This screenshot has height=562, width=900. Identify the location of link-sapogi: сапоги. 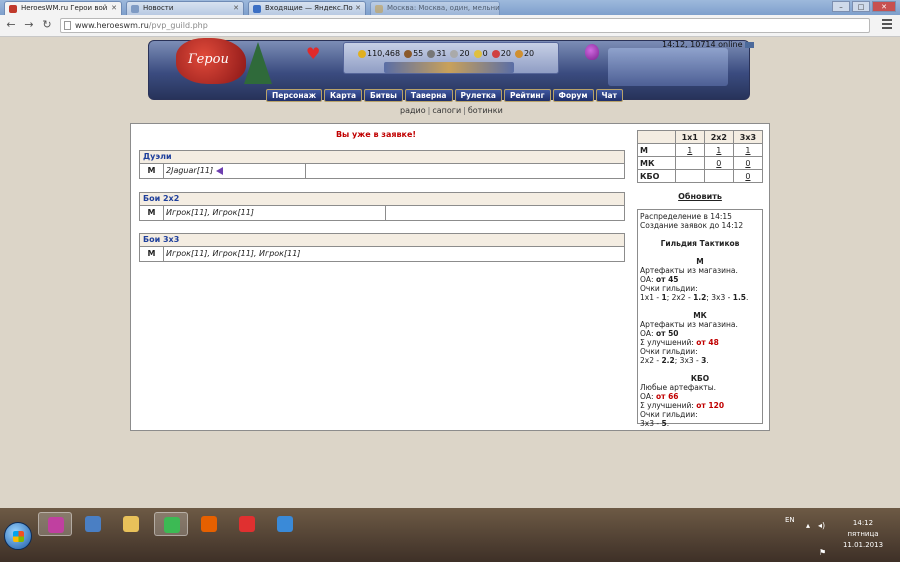
(446, 110).